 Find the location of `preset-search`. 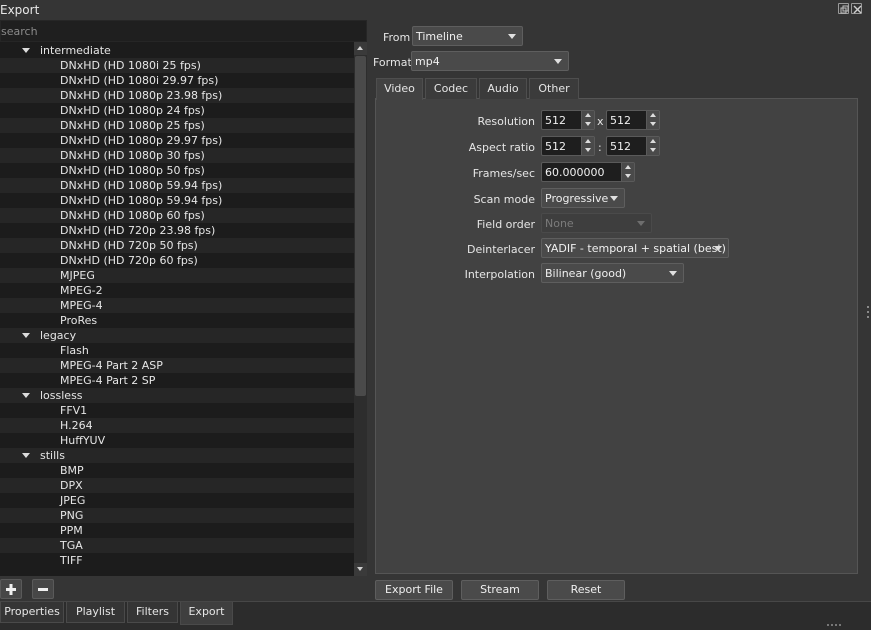

preset-search is located at coordinates (183, 31).